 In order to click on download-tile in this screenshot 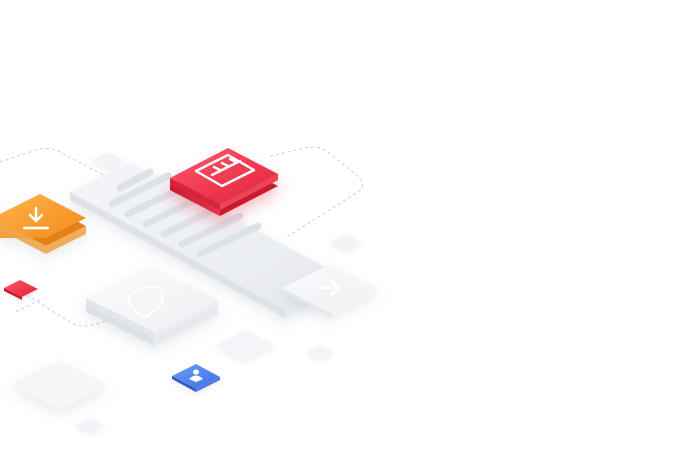, I will do `click(43, 224)`.